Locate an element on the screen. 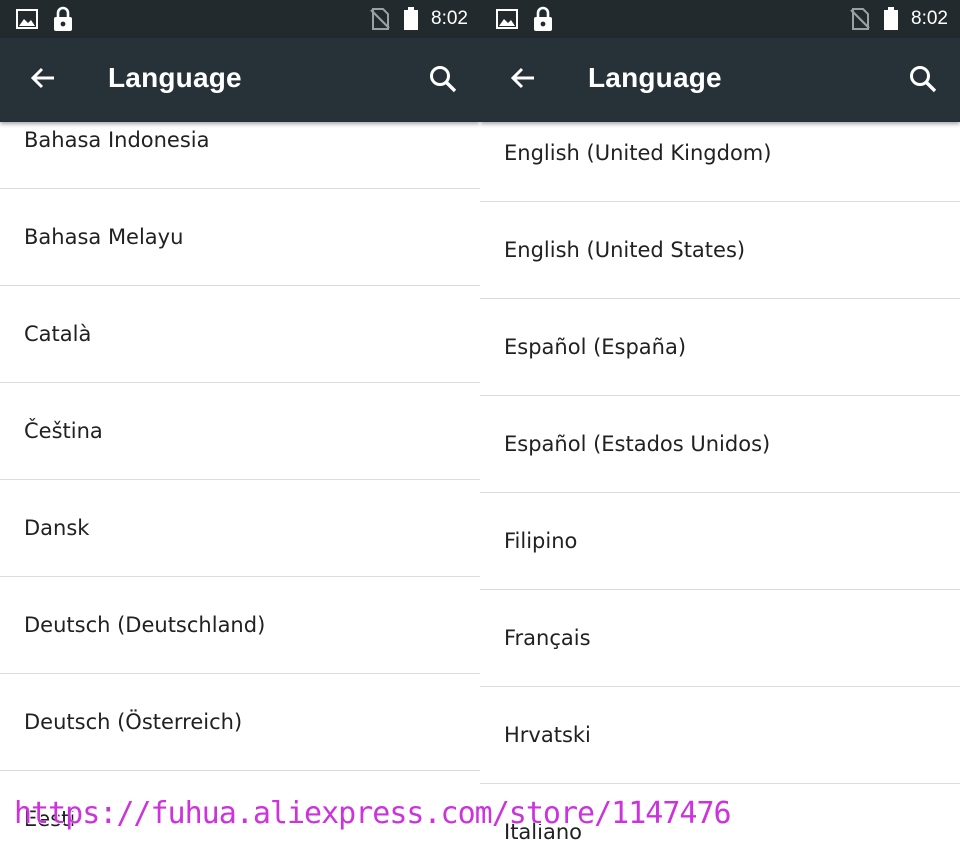 The height and width of the screenshot is (854, 960). list-item: Español (Estados Unidos) is located at coordinates (720, 444).